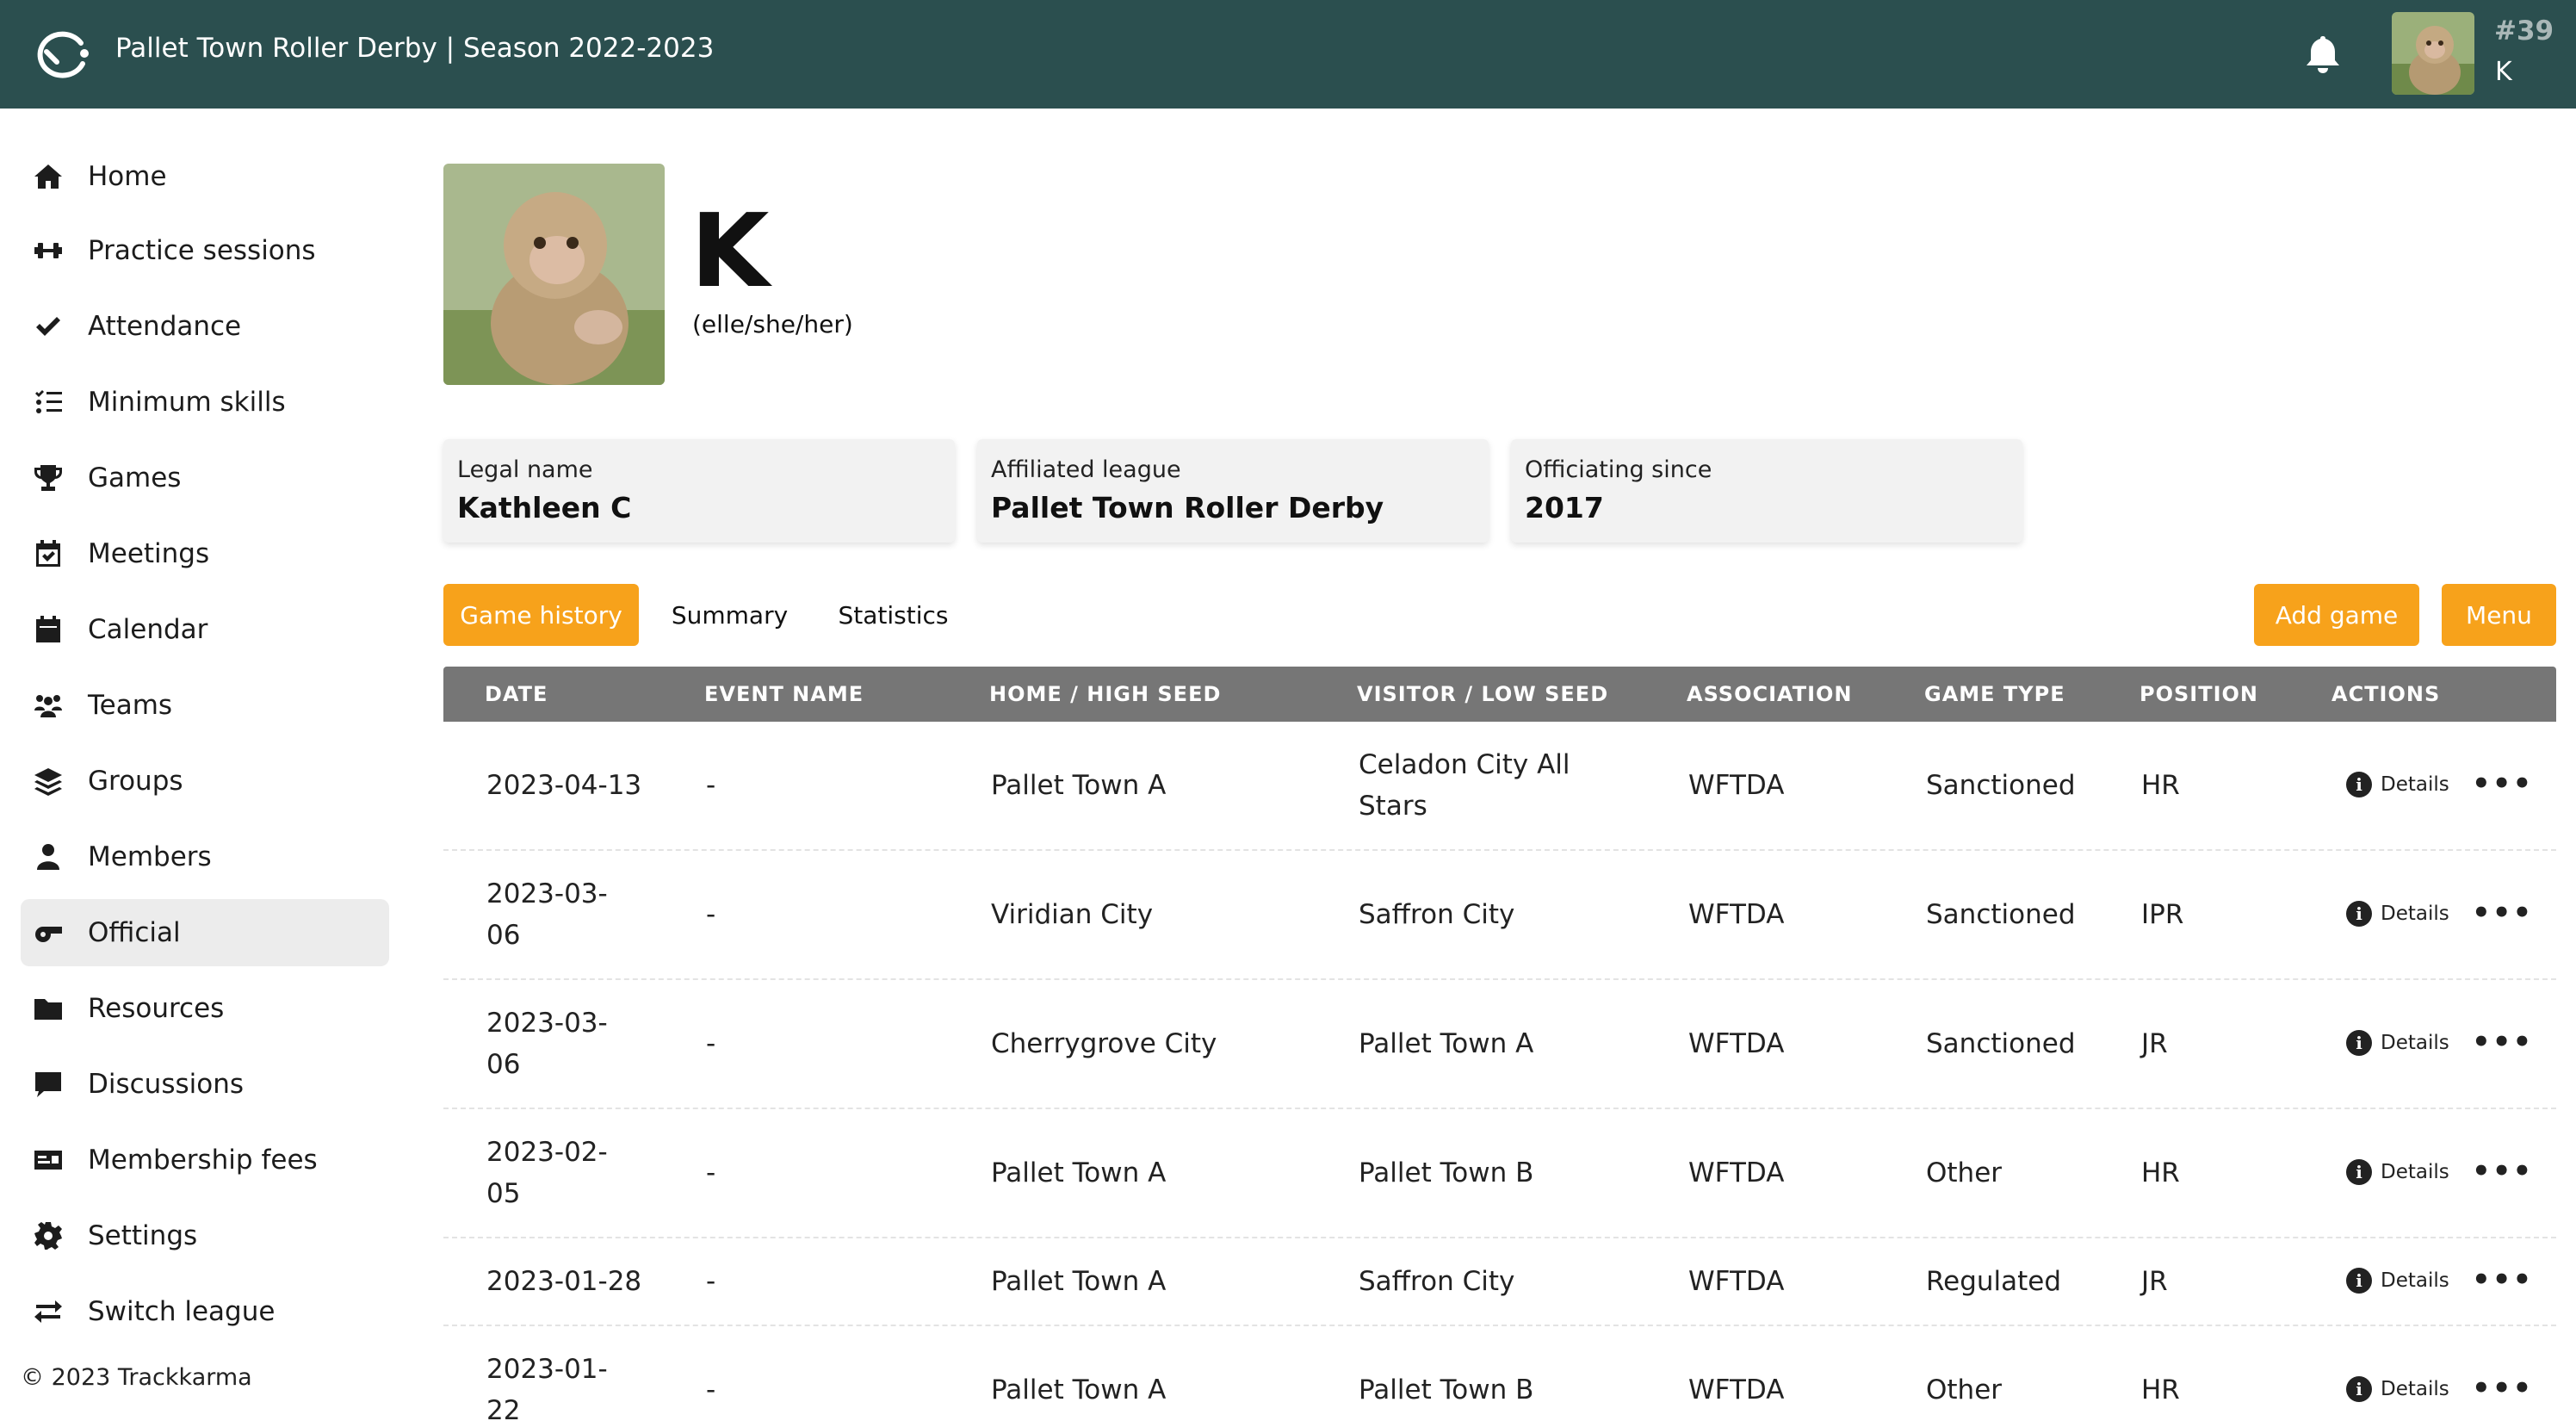 The width and height of the screenshot is (2576, 1421). What do you see at coordinates (48, 326) in the screenshot?
I see `check-icon` at bounding box center [48, 326].